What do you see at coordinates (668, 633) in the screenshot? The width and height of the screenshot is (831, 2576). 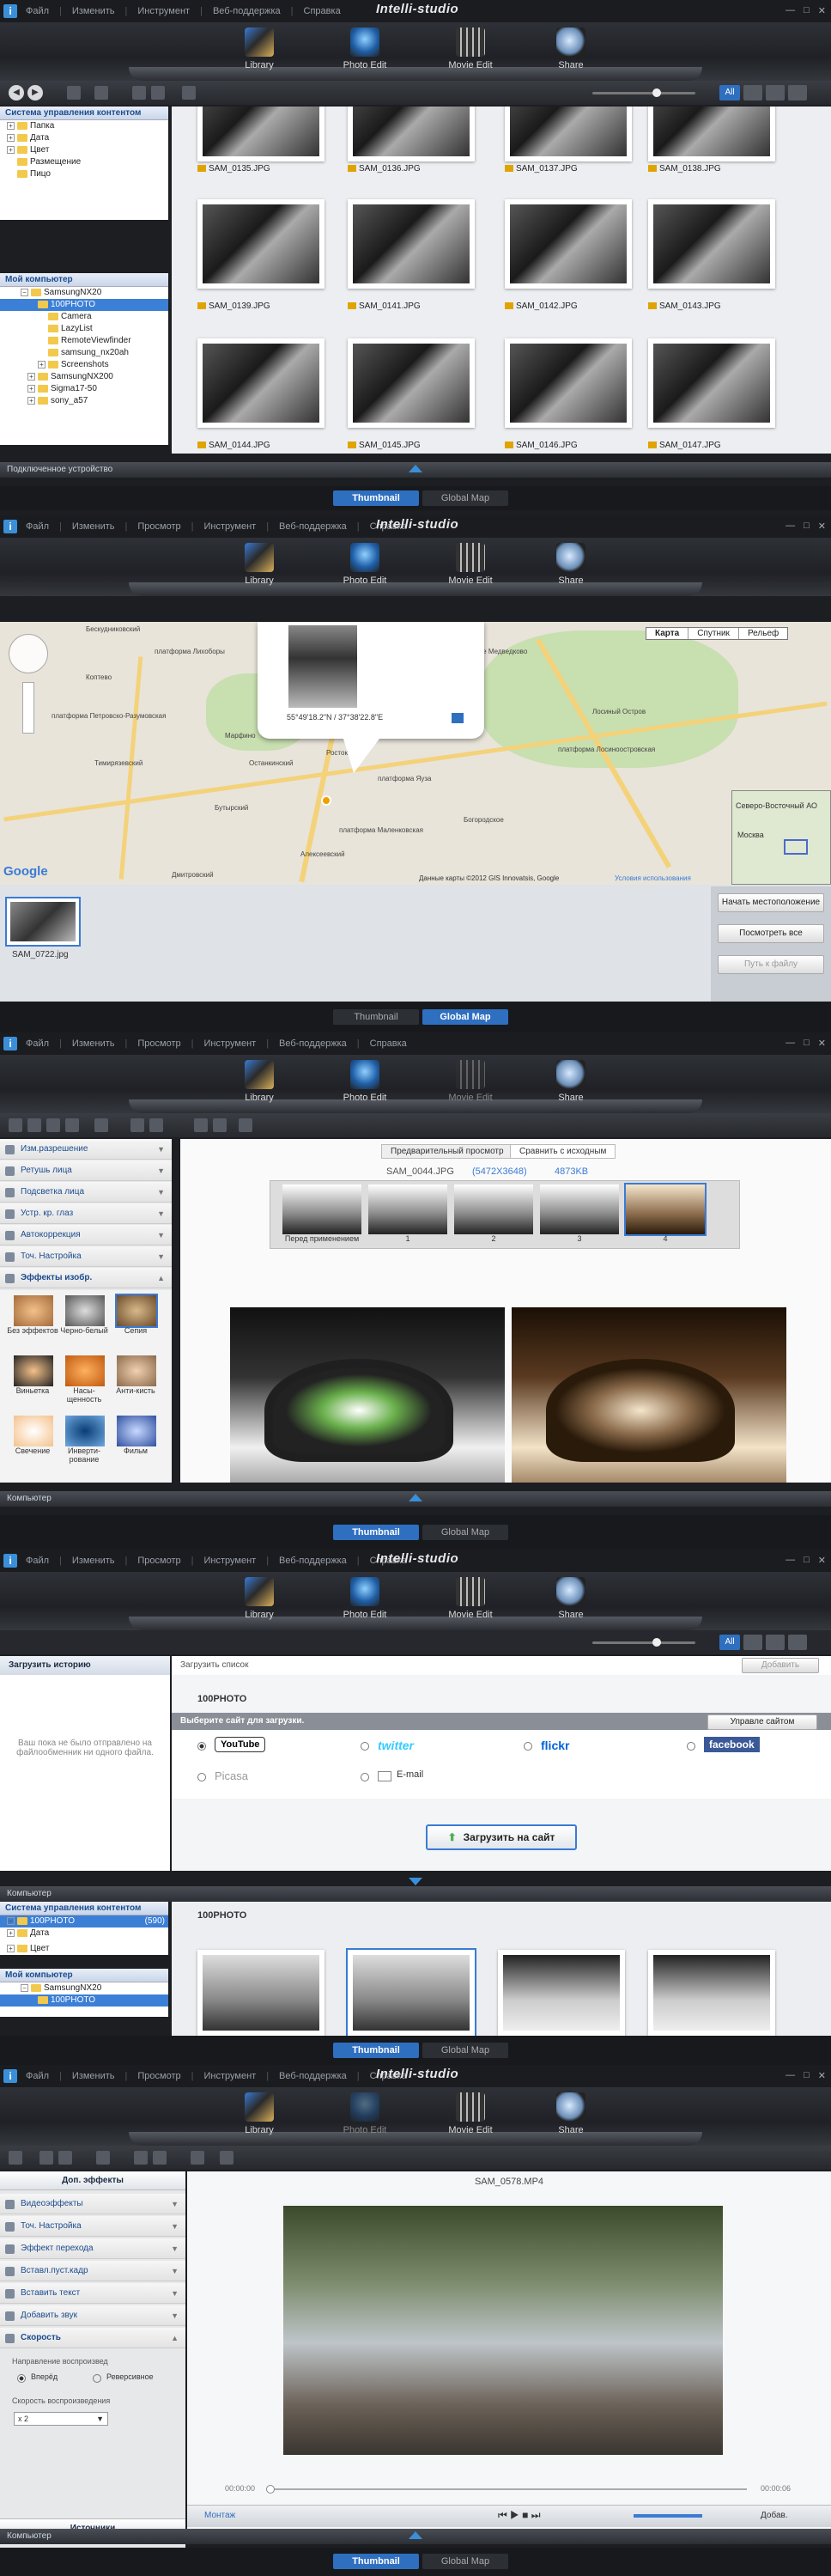 I see `map-type-map: Карта` at bounding box center [668, 633].